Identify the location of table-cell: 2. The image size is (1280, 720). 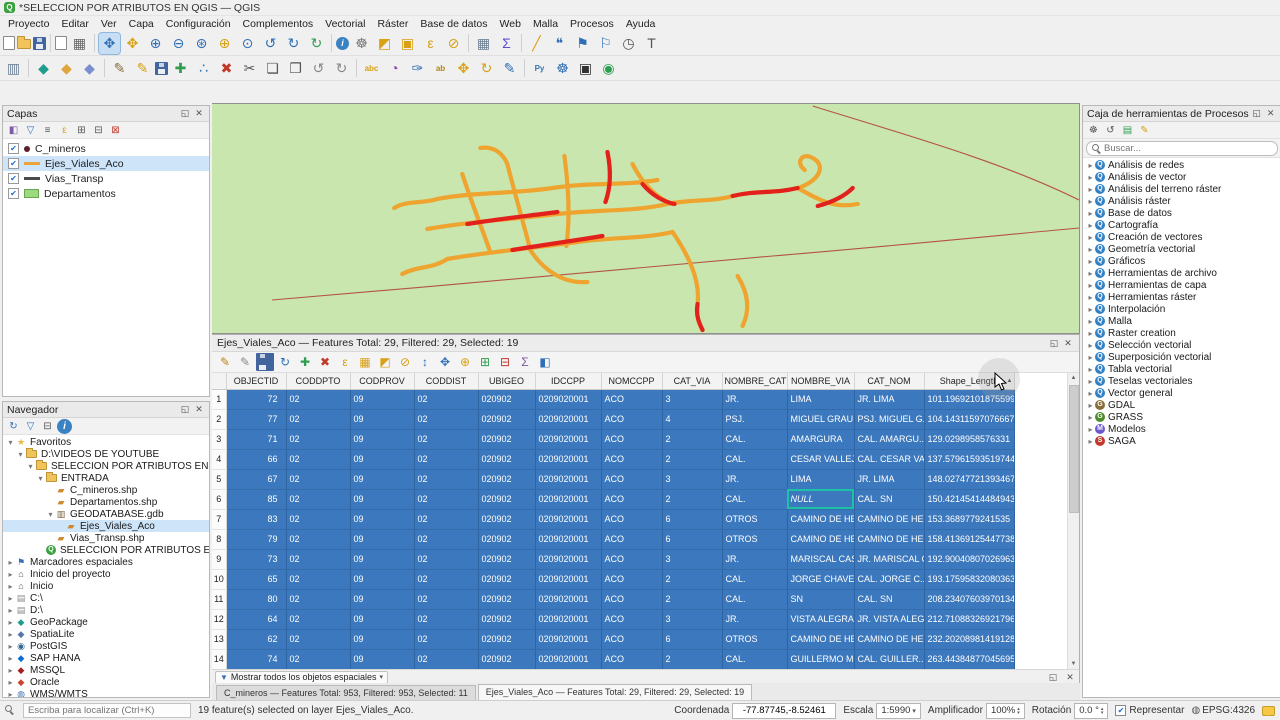
(692, 439).